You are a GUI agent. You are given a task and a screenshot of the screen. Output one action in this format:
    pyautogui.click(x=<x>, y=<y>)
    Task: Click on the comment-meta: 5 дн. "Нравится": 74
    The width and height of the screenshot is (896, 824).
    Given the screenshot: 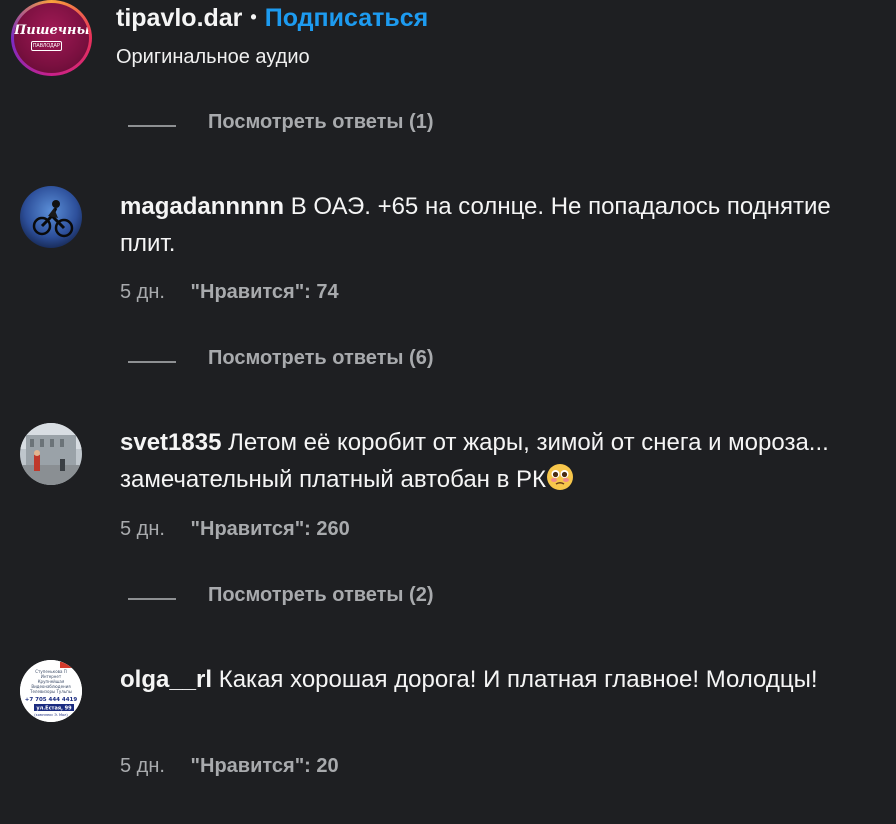 What is the action you would take?
    pyautogui.click(x=229, y=292)
    